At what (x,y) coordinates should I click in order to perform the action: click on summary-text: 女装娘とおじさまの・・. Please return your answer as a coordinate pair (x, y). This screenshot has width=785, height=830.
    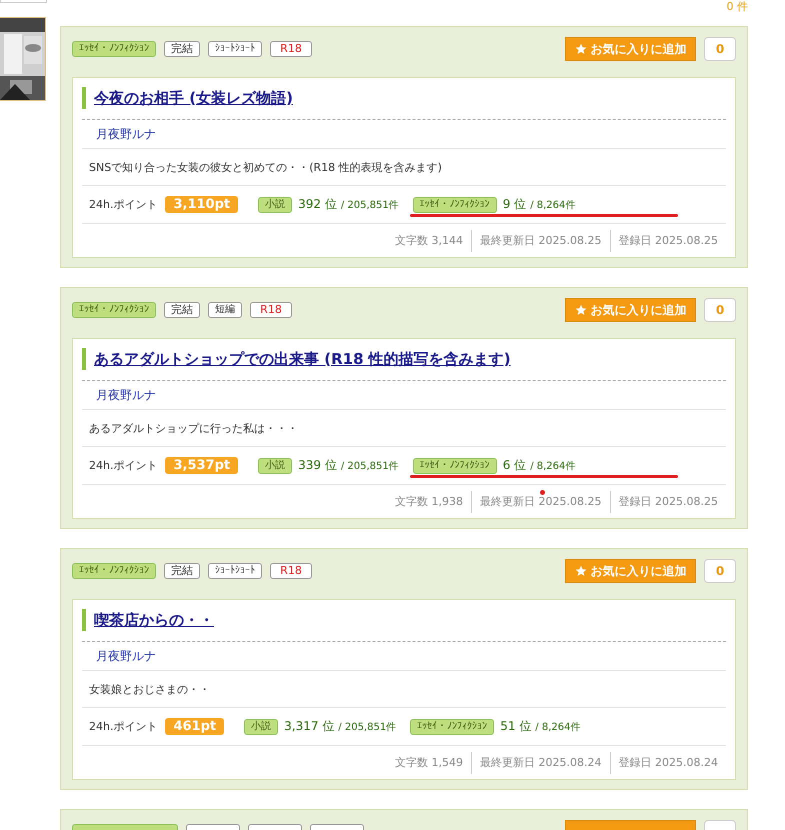
    Looking at the image, I should click on (149, 689).